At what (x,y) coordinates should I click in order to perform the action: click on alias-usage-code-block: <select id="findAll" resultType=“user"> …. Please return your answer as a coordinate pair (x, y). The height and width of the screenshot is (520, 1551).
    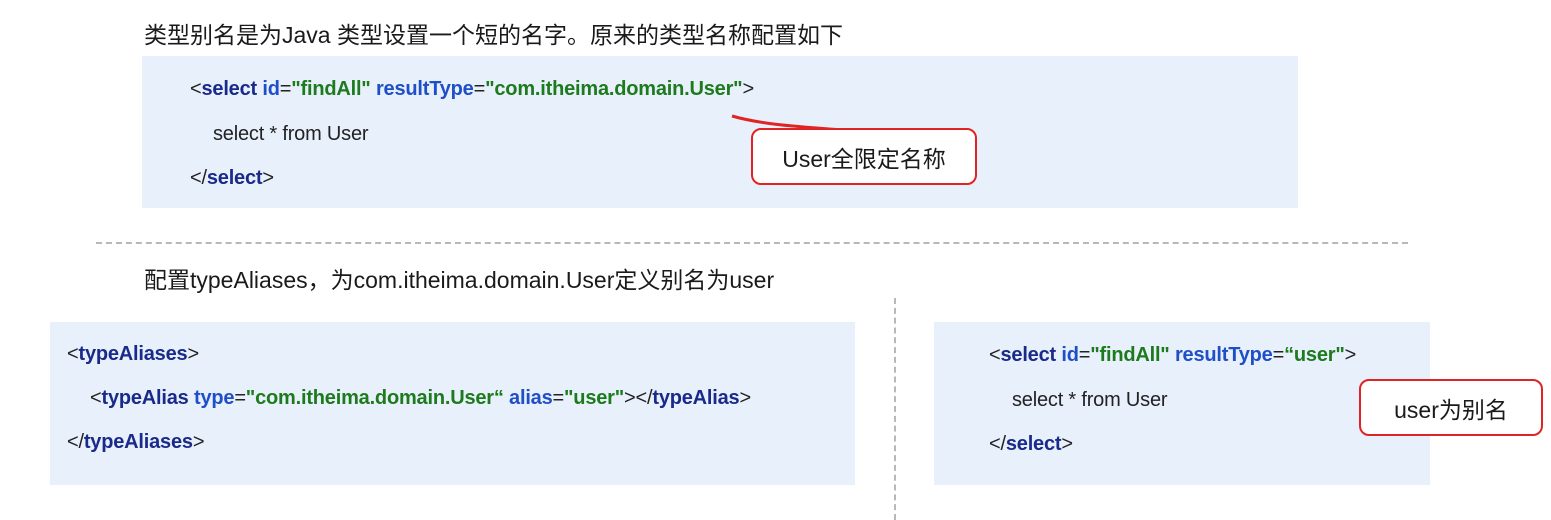
    Looking at the image, I should click on (1182, 403).